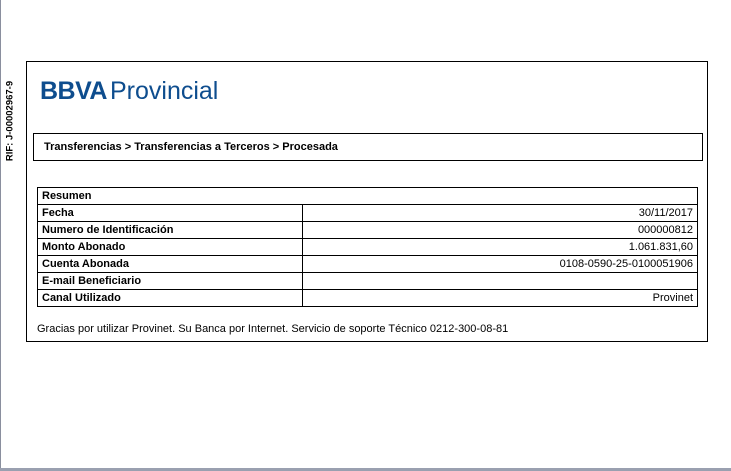 This screenshot has width=731, height=471. What do you see at coordinates (500, 247) in the screenshot?
I see `row-value-monto: 1.061.831,60` at bounding box center [500, 247].